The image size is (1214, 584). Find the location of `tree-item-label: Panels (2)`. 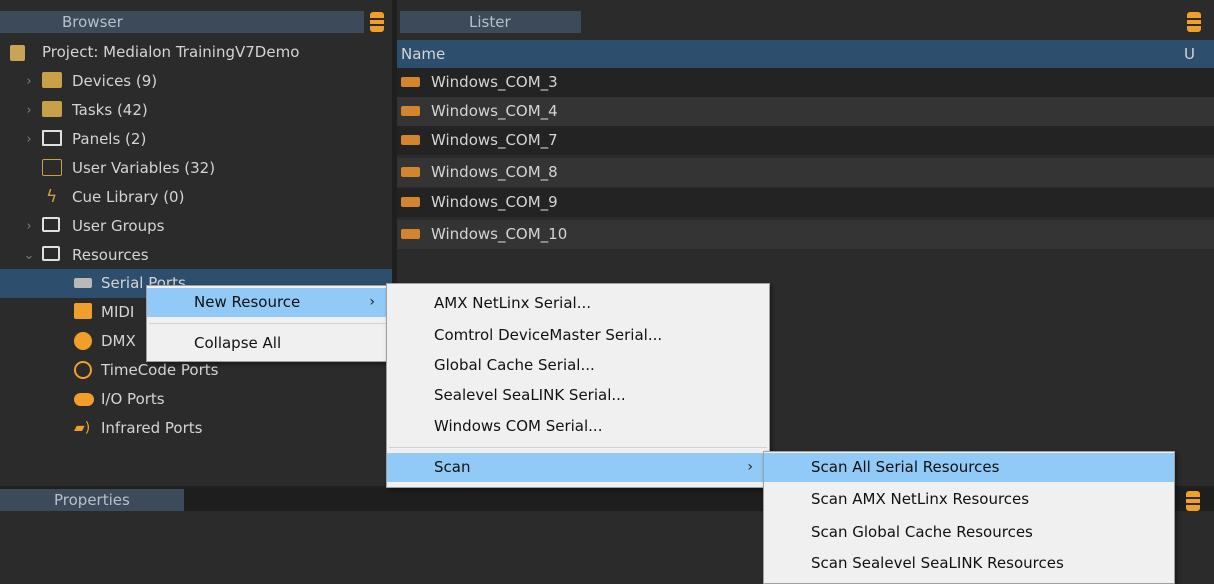

tree-item-label: Panels (2) is located at coordinates (109, 139).